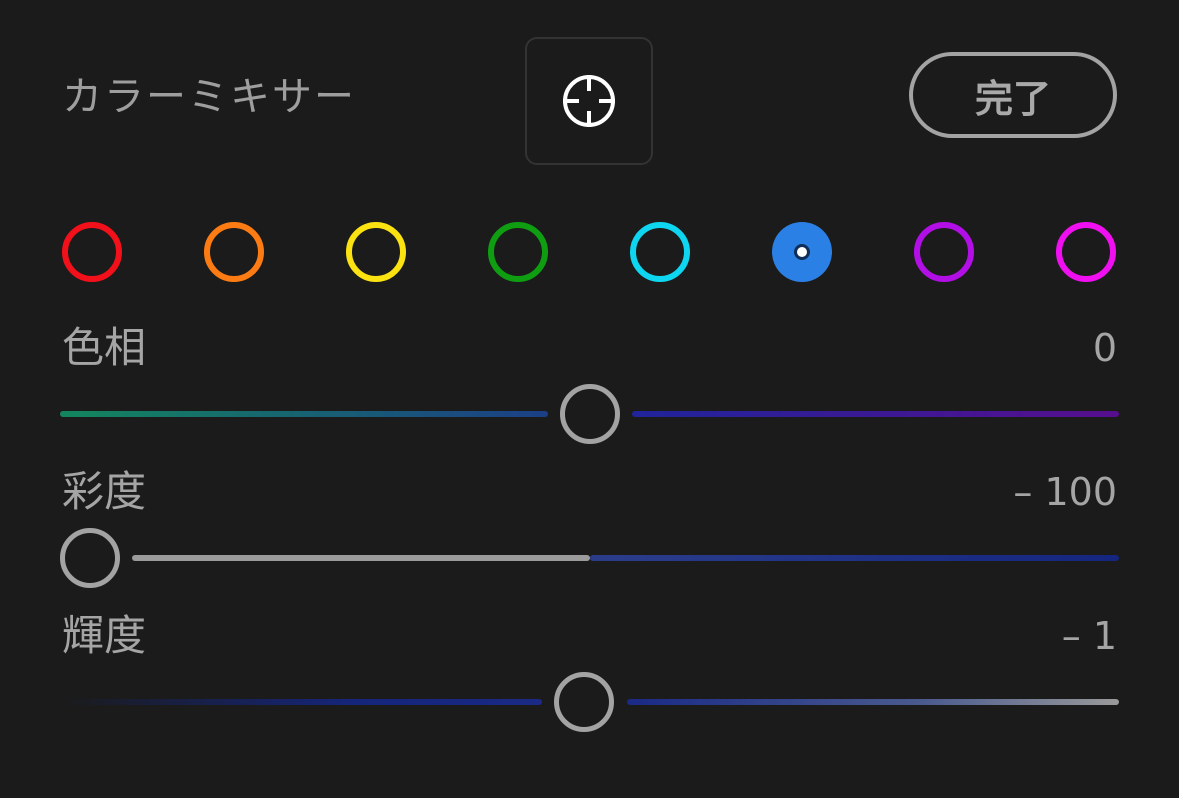  What do you see at coordinates (1089, 636) in the screenshot?
I see `luminance-value: – 1` at bounding box center [1089, 636].